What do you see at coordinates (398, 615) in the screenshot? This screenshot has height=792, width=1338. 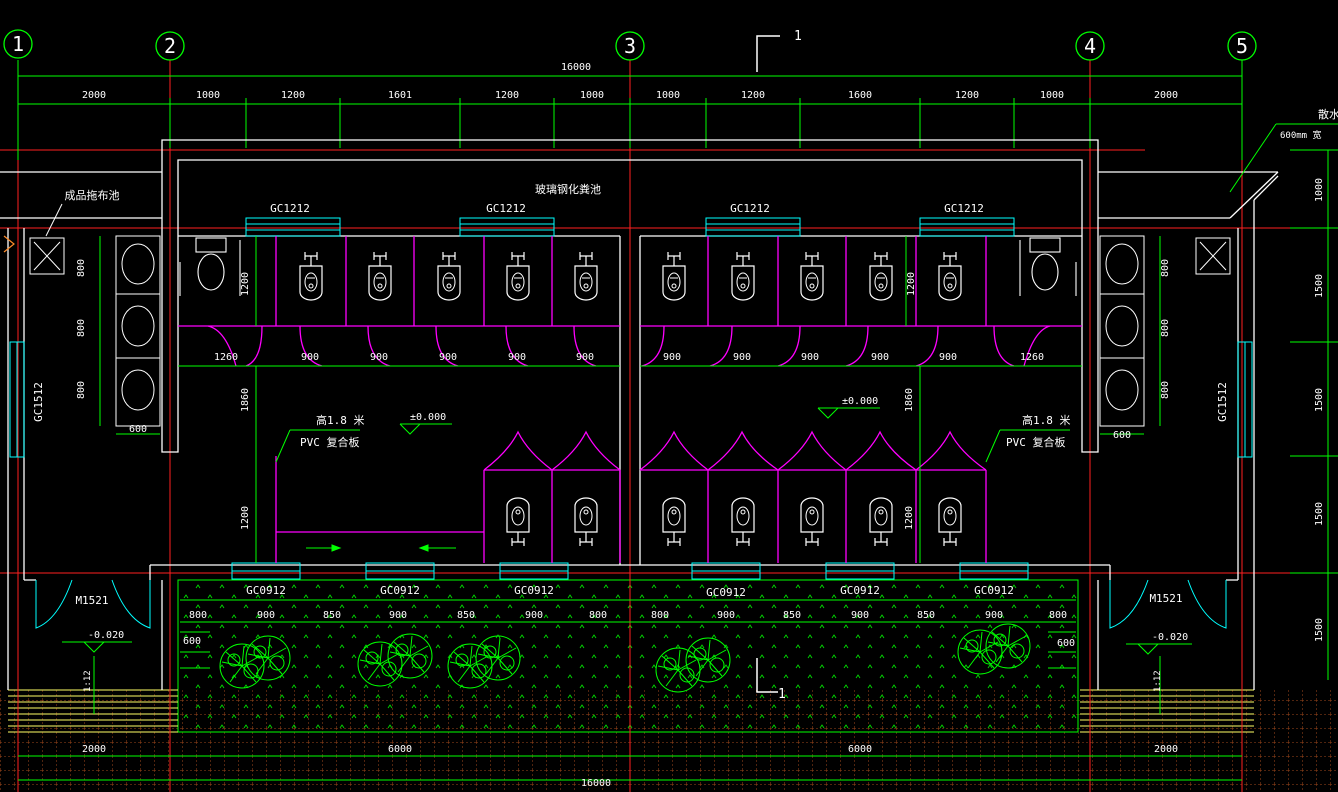 I see `garden-dim-4: 900` at bounding box center [398, 615].